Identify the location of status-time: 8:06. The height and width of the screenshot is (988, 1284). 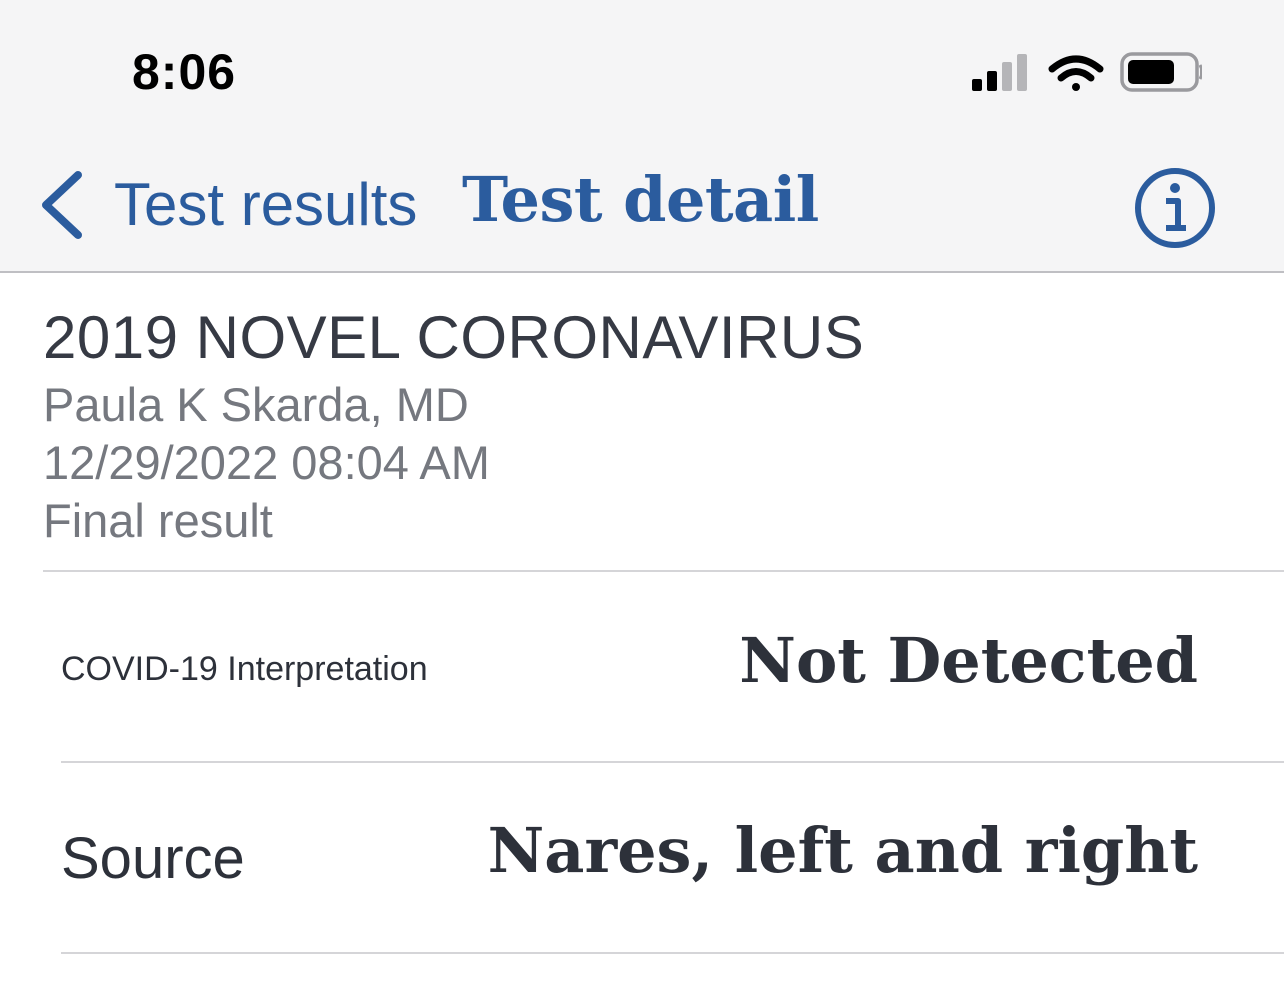
(184, 72).